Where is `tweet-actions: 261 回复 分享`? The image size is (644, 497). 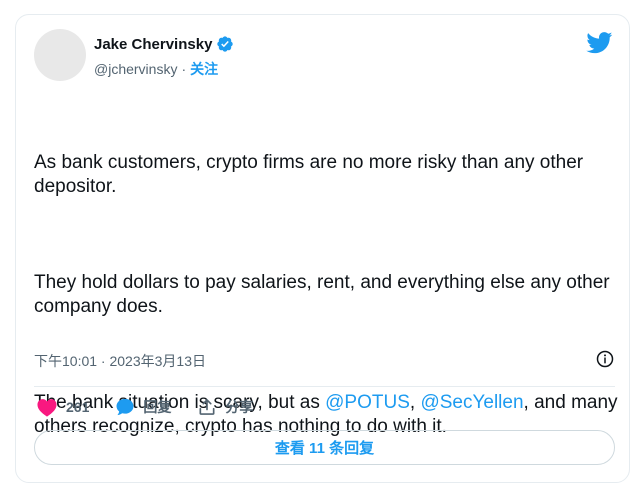 tweet-actions: 261 回复 分享 is located at coordinates (157, 407).